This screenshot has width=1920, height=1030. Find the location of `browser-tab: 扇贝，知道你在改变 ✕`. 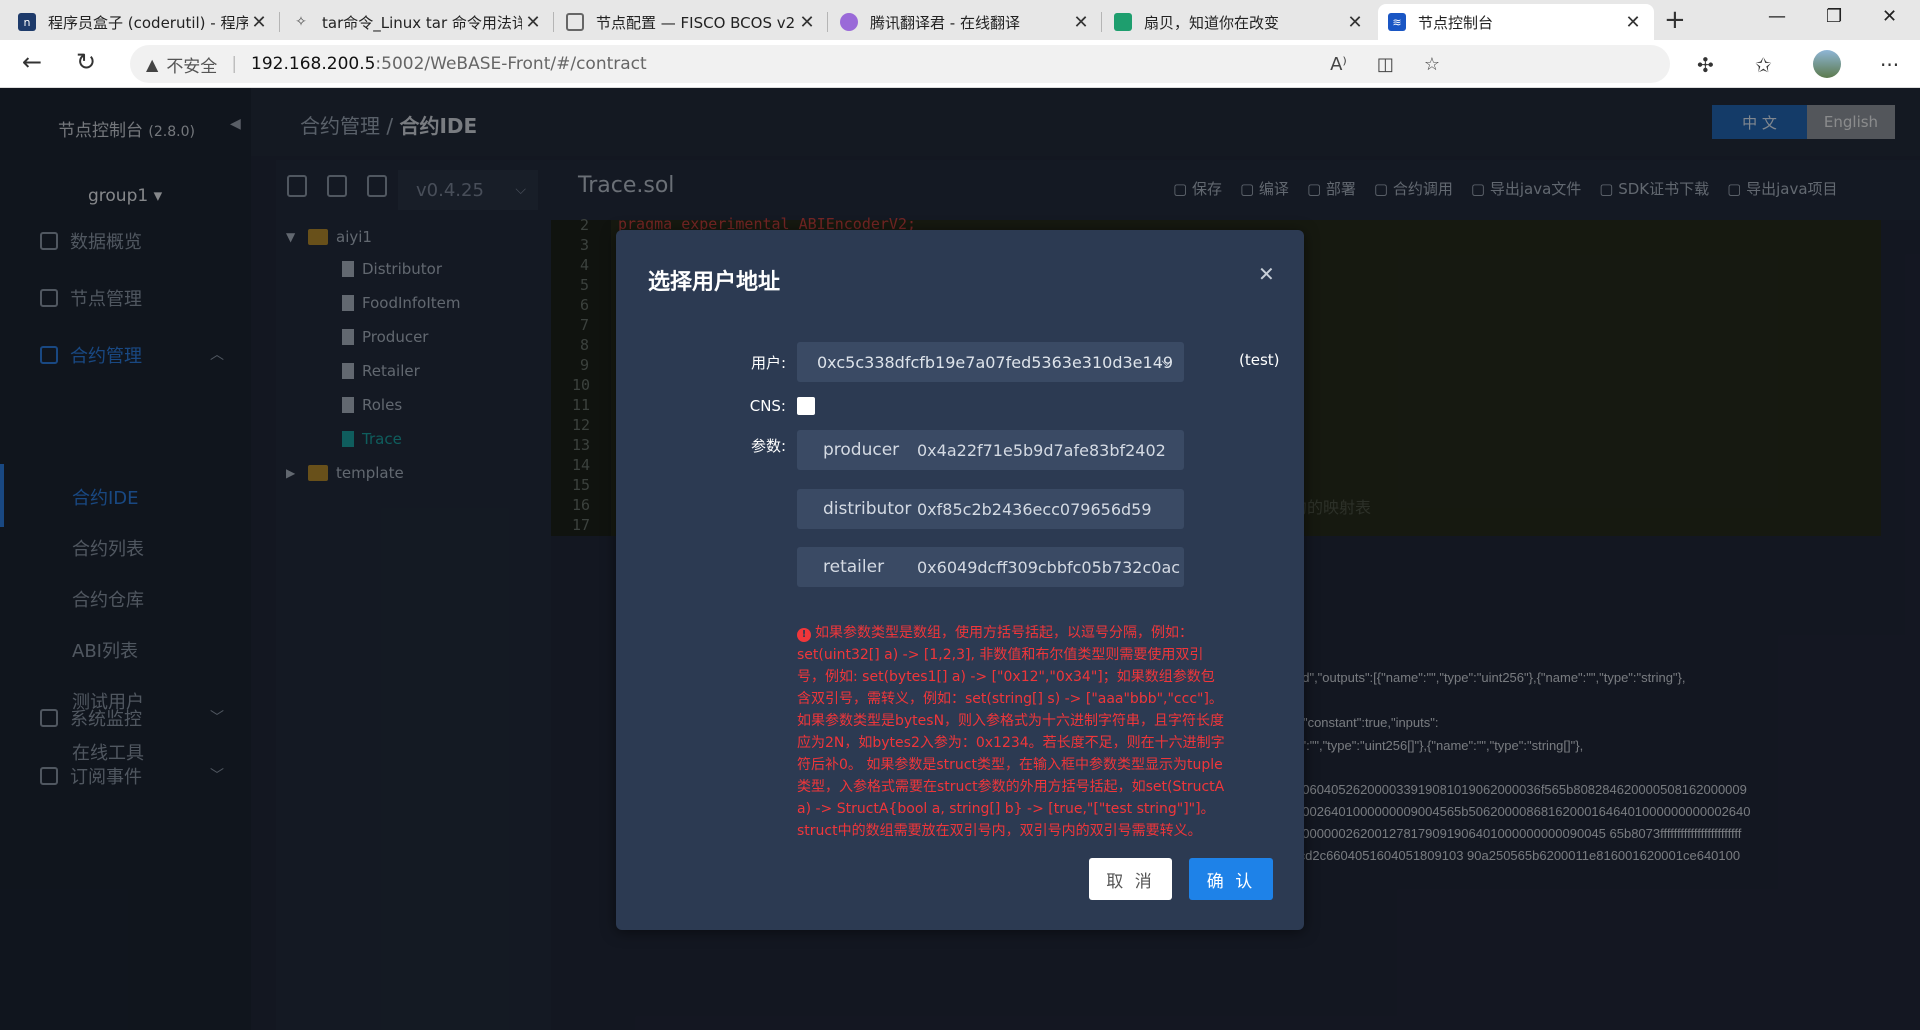

browser-tab: 扇贝，知道你在改变 ✕ is located at coordinates (1240, 22).